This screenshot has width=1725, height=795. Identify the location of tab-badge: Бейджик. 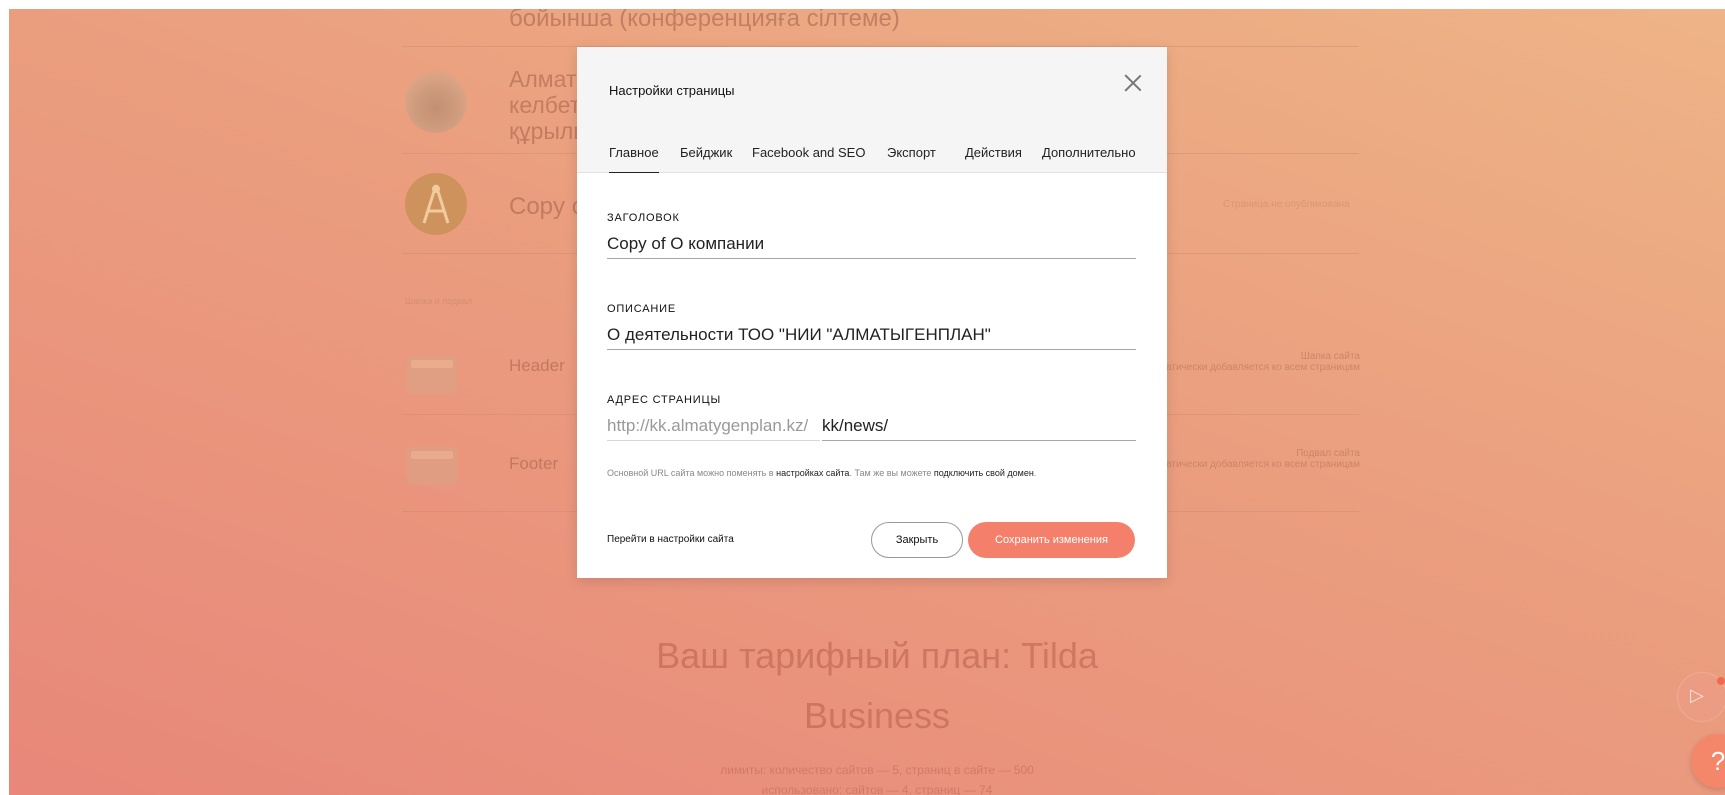
(706, 158).